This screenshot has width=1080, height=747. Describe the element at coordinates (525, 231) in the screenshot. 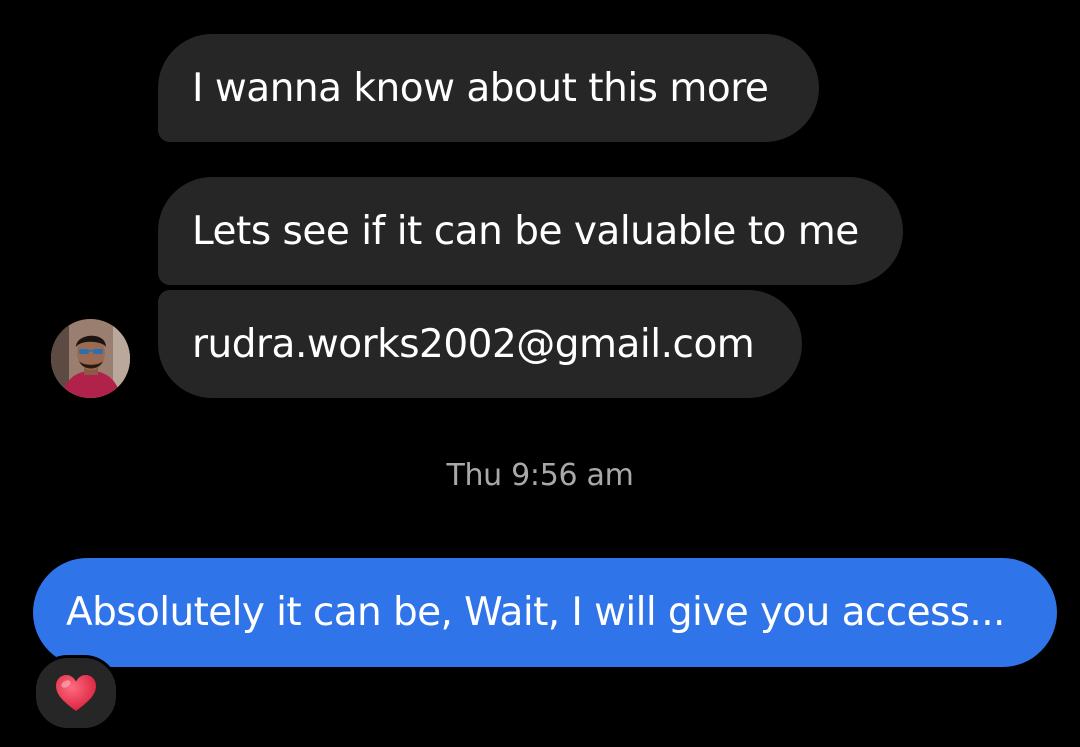

I see `message-text: Lets see if it can be valuable to me` at that location.